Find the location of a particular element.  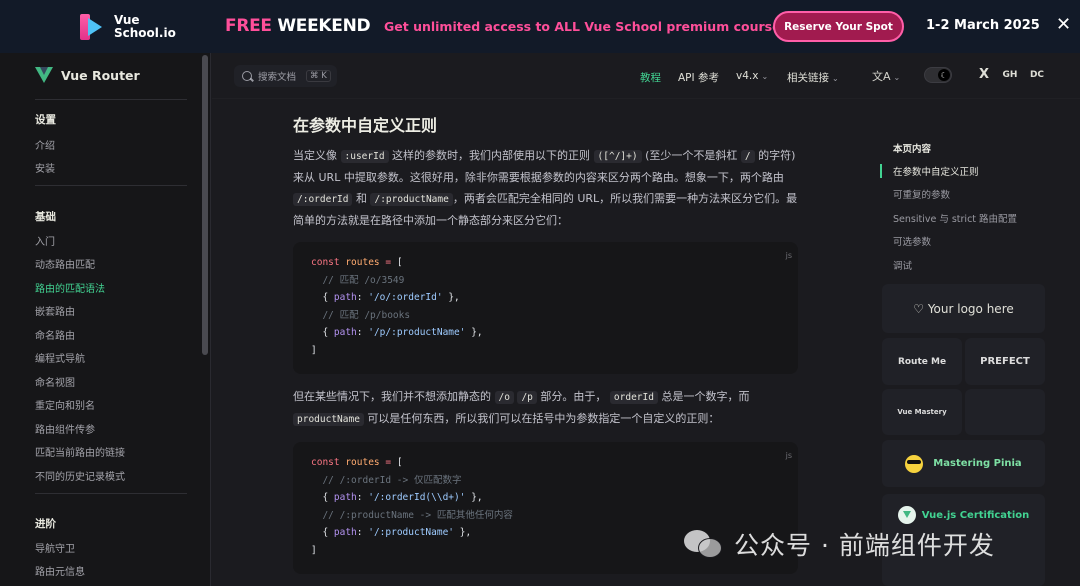

site-title: Vue Router is located at coordinates (100, 75).